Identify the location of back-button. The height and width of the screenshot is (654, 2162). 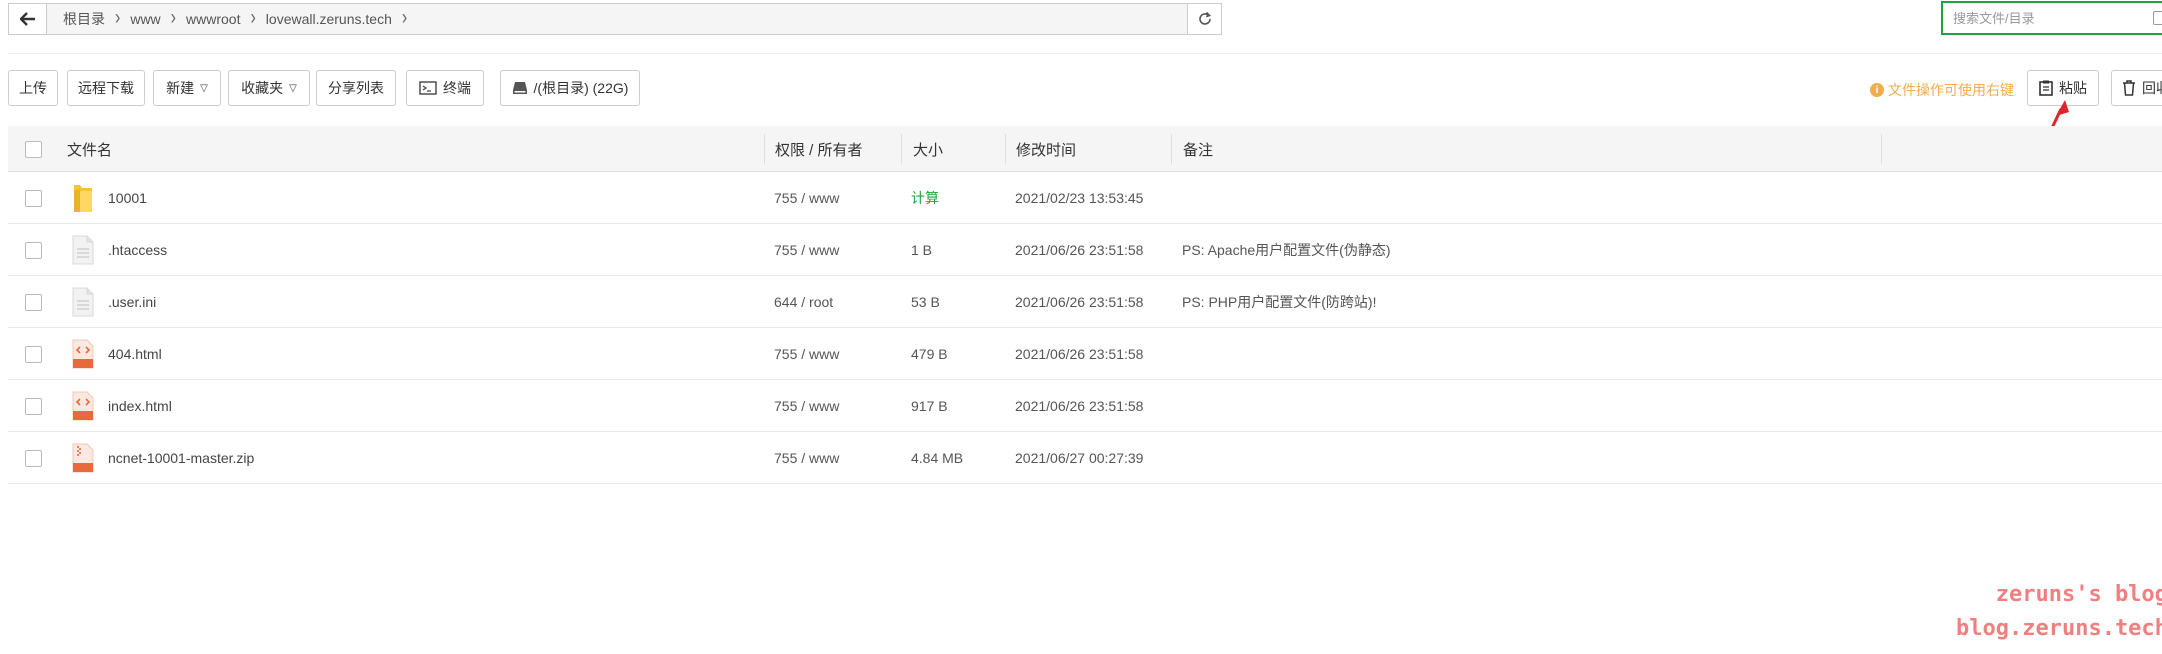
(28, 19).